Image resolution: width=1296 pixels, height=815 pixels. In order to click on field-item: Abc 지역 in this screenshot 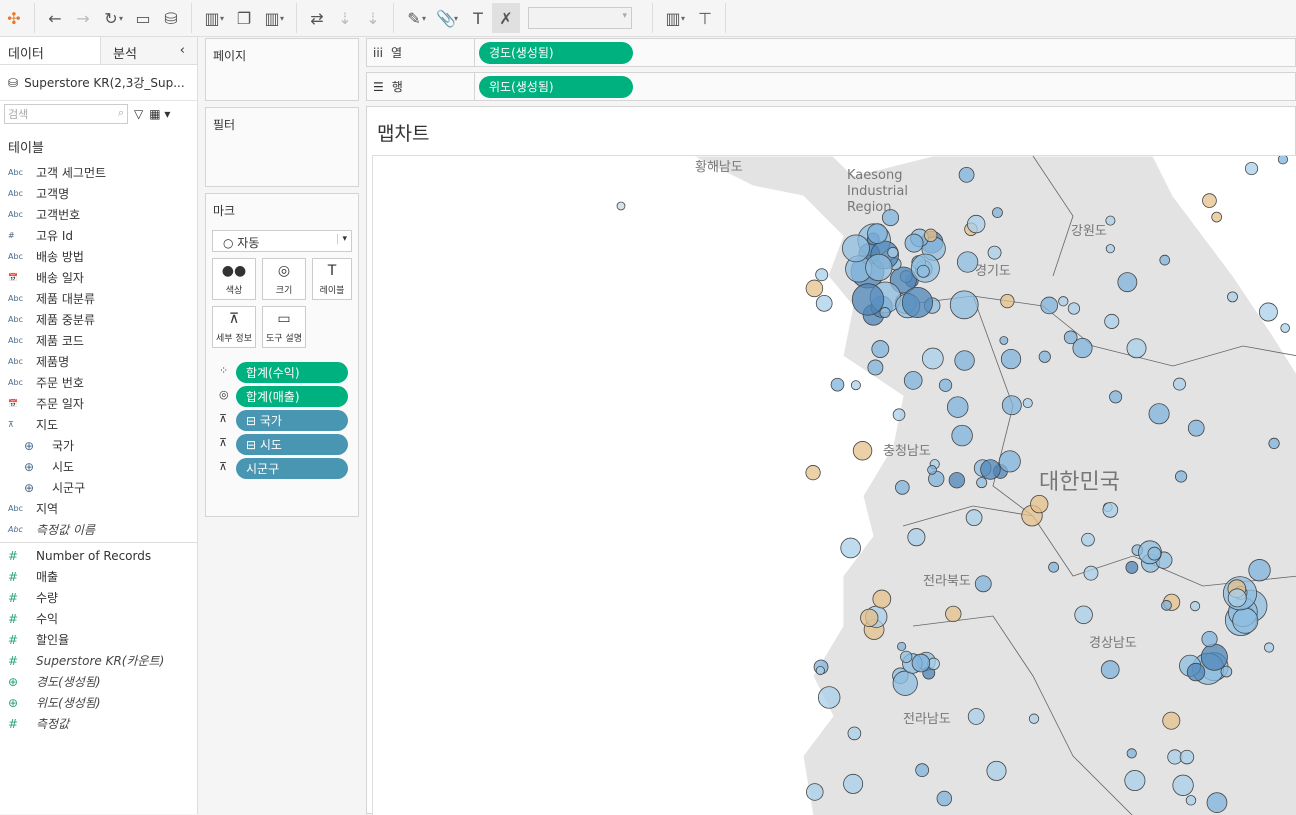, I will do `click(98, 508)`.